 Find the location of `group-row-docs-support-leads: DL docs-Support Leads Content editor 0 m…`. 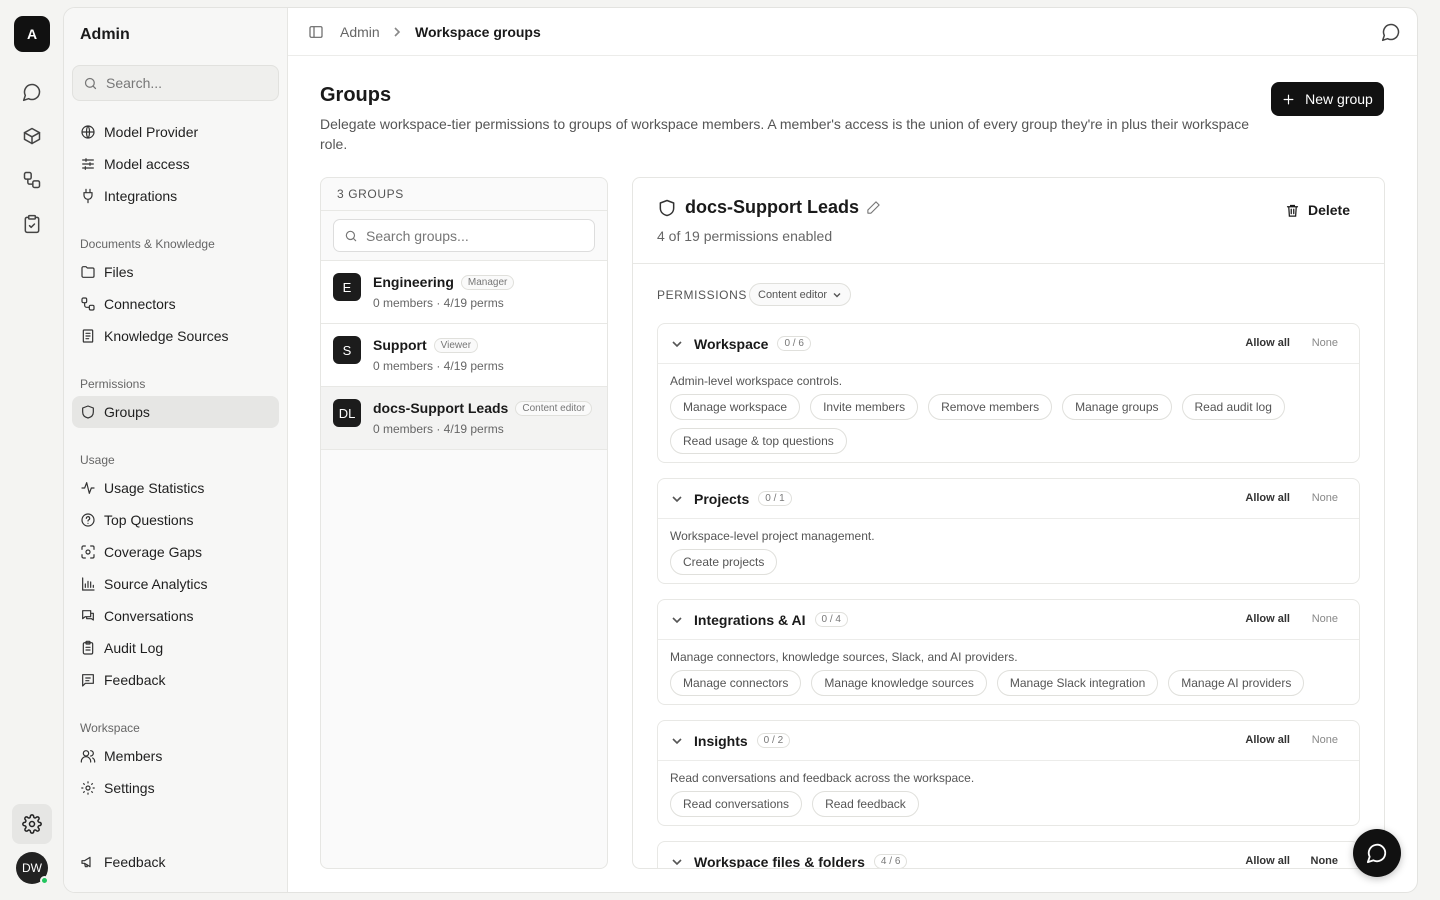

group-row-docs-support-leads: DL docs-Support Leads Content editor 0 m… is located at coordinates (464, 418).